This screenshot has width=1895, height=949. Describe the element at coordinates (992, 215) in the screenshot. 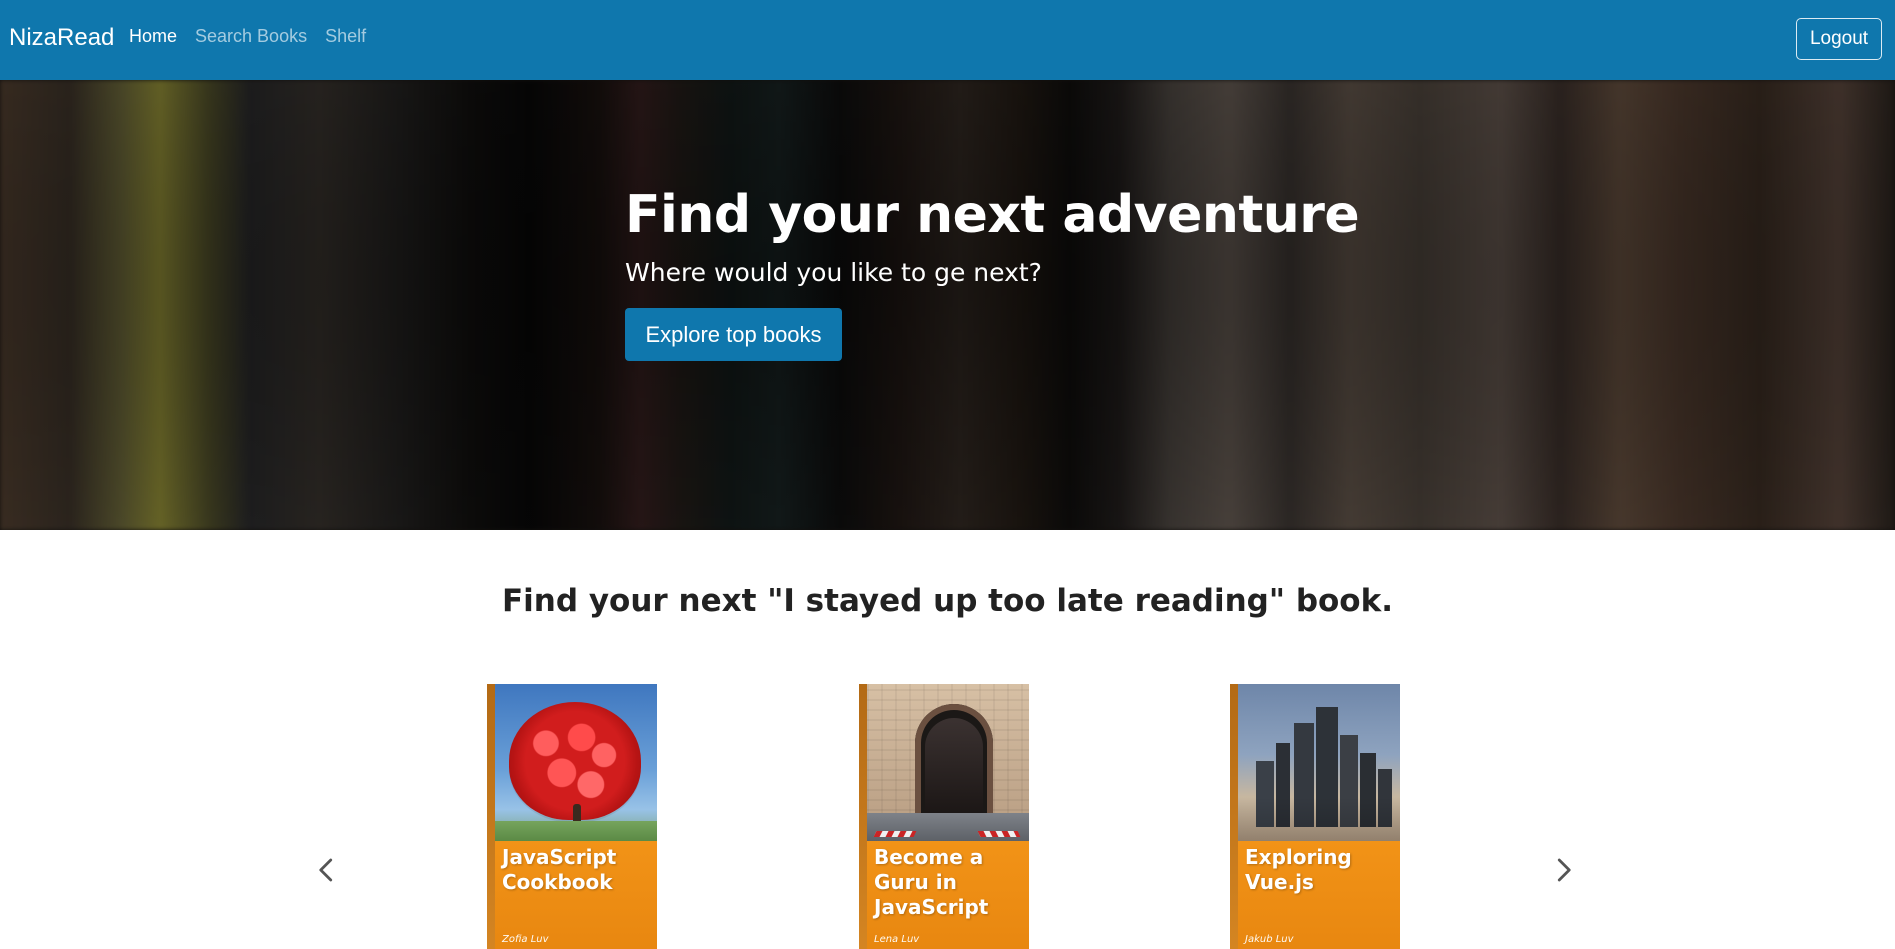

I see `hero-title: Find your next adventure` at that location.